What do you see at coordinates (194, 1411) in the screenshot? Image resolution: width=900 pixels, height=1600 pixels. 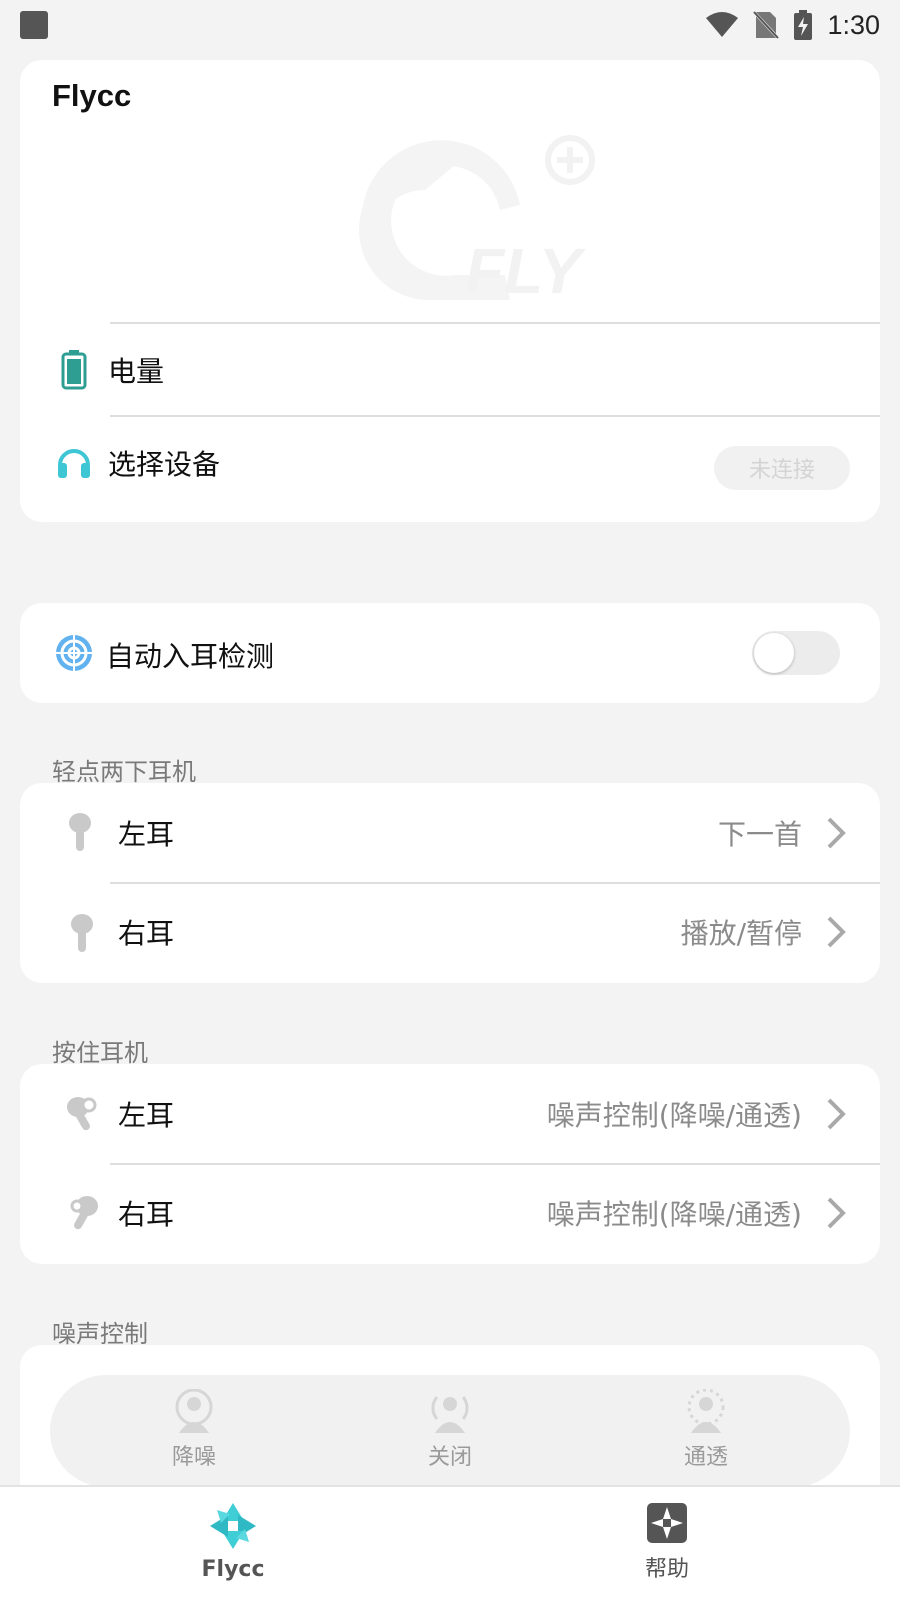 I see `noise-cancel-icon` at bounding box center [194, 1411].